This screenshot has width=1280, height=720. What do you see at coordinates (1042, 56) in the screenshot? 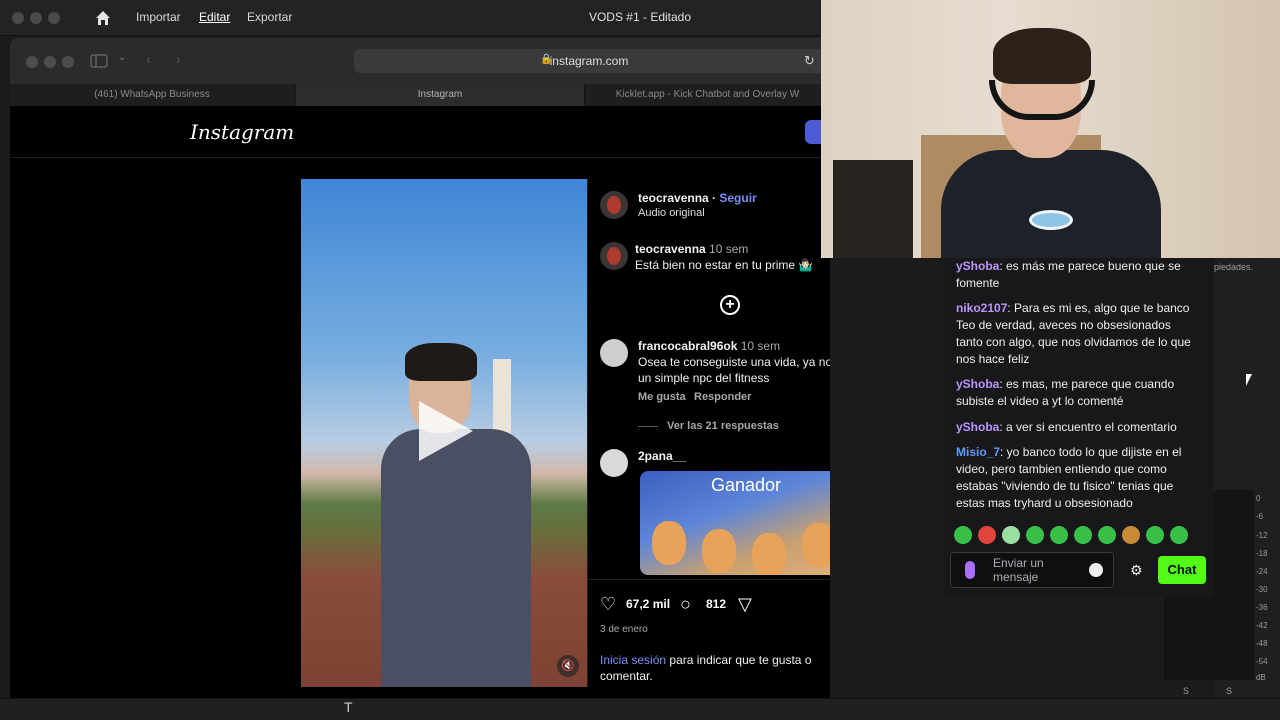
I see `streamer-hair` at bounding box center [1042, 56].